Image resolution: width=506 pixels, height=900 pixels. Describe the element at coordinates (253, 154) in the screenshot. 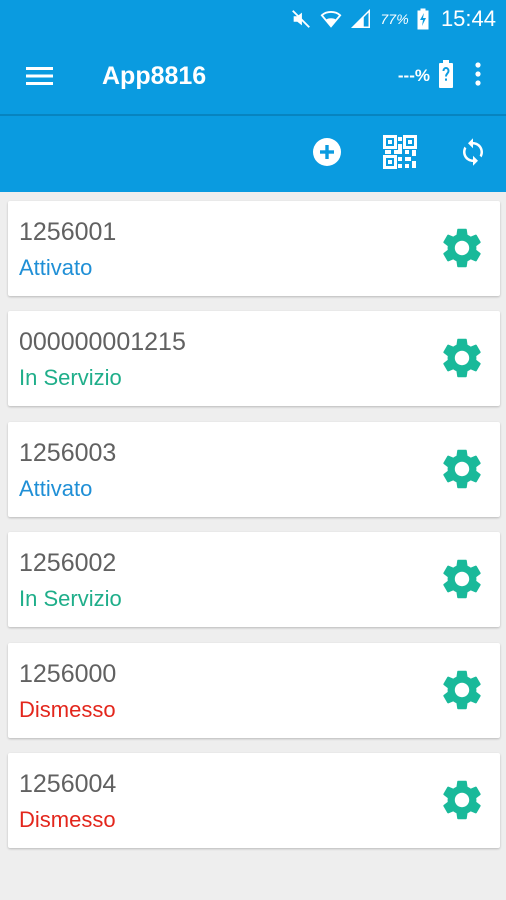

I see `action-toolbar` at that location.